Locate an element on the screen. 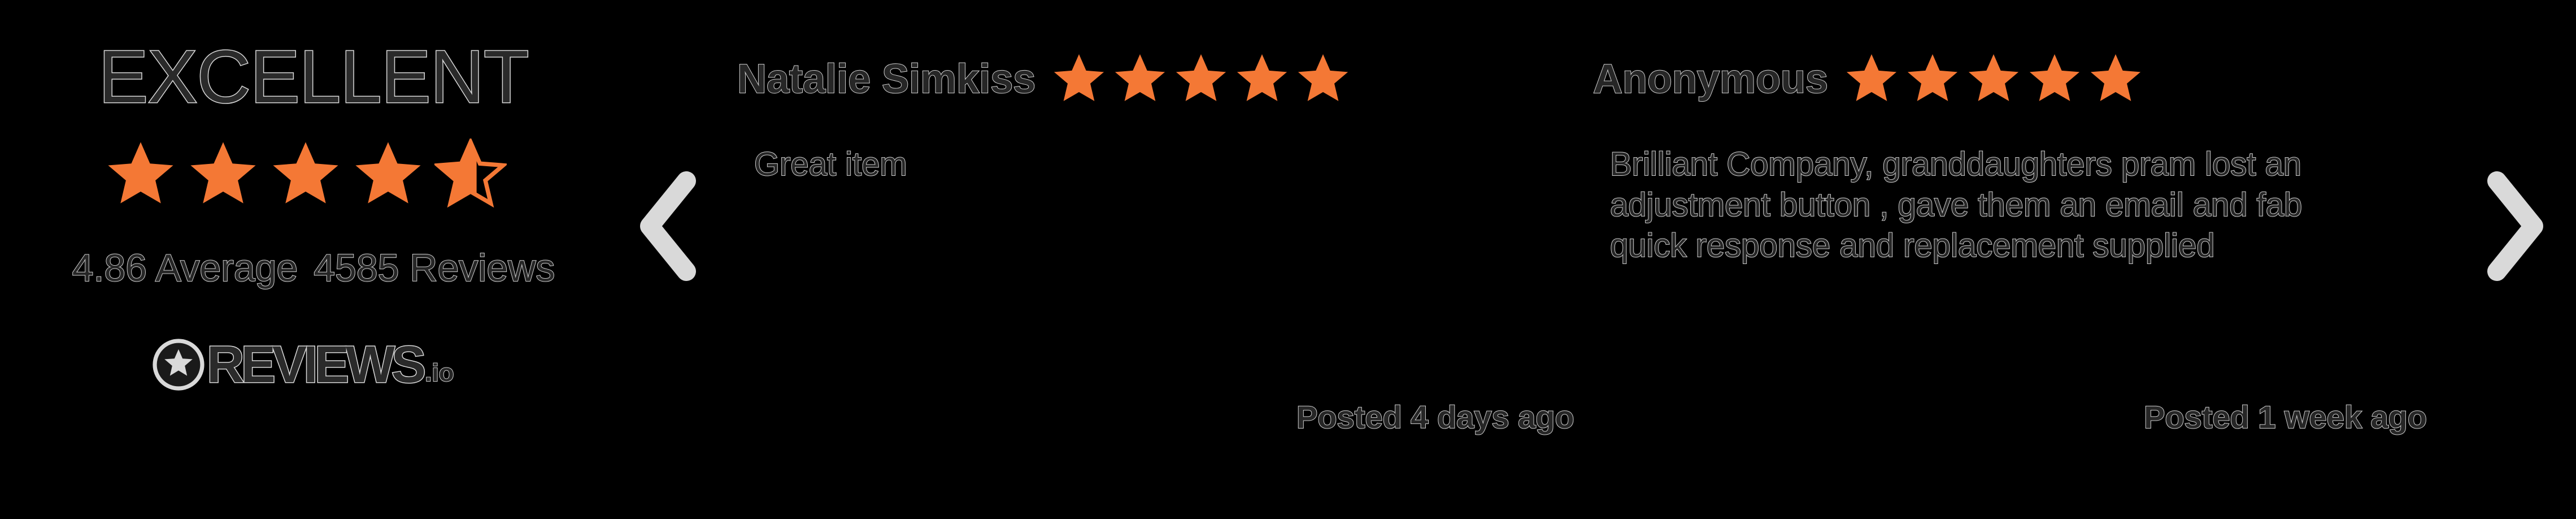 The height and width of the screenshot is (519, 2576). chevron-right-icon is located at coordinates (2516, 226).